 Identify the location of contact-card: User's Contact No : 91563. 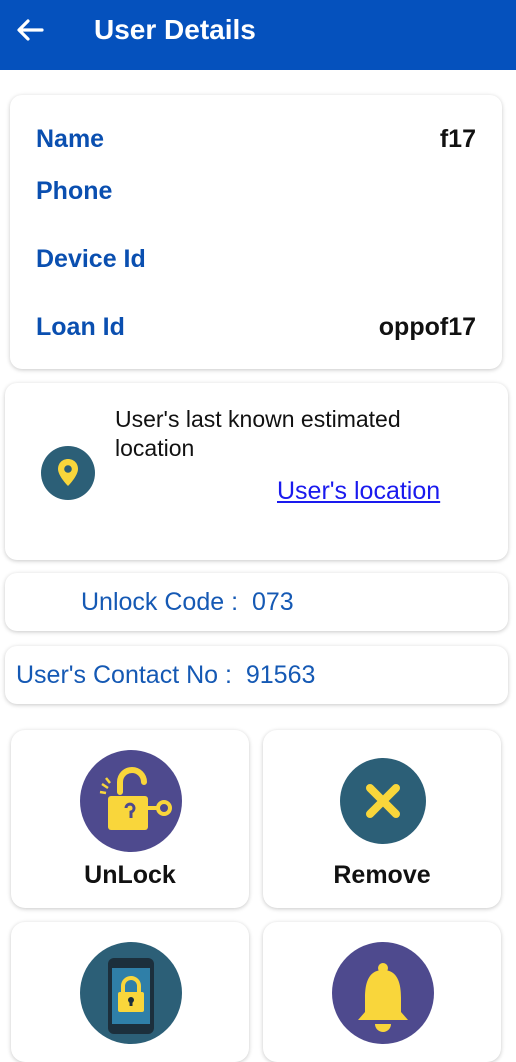
(256, 675).